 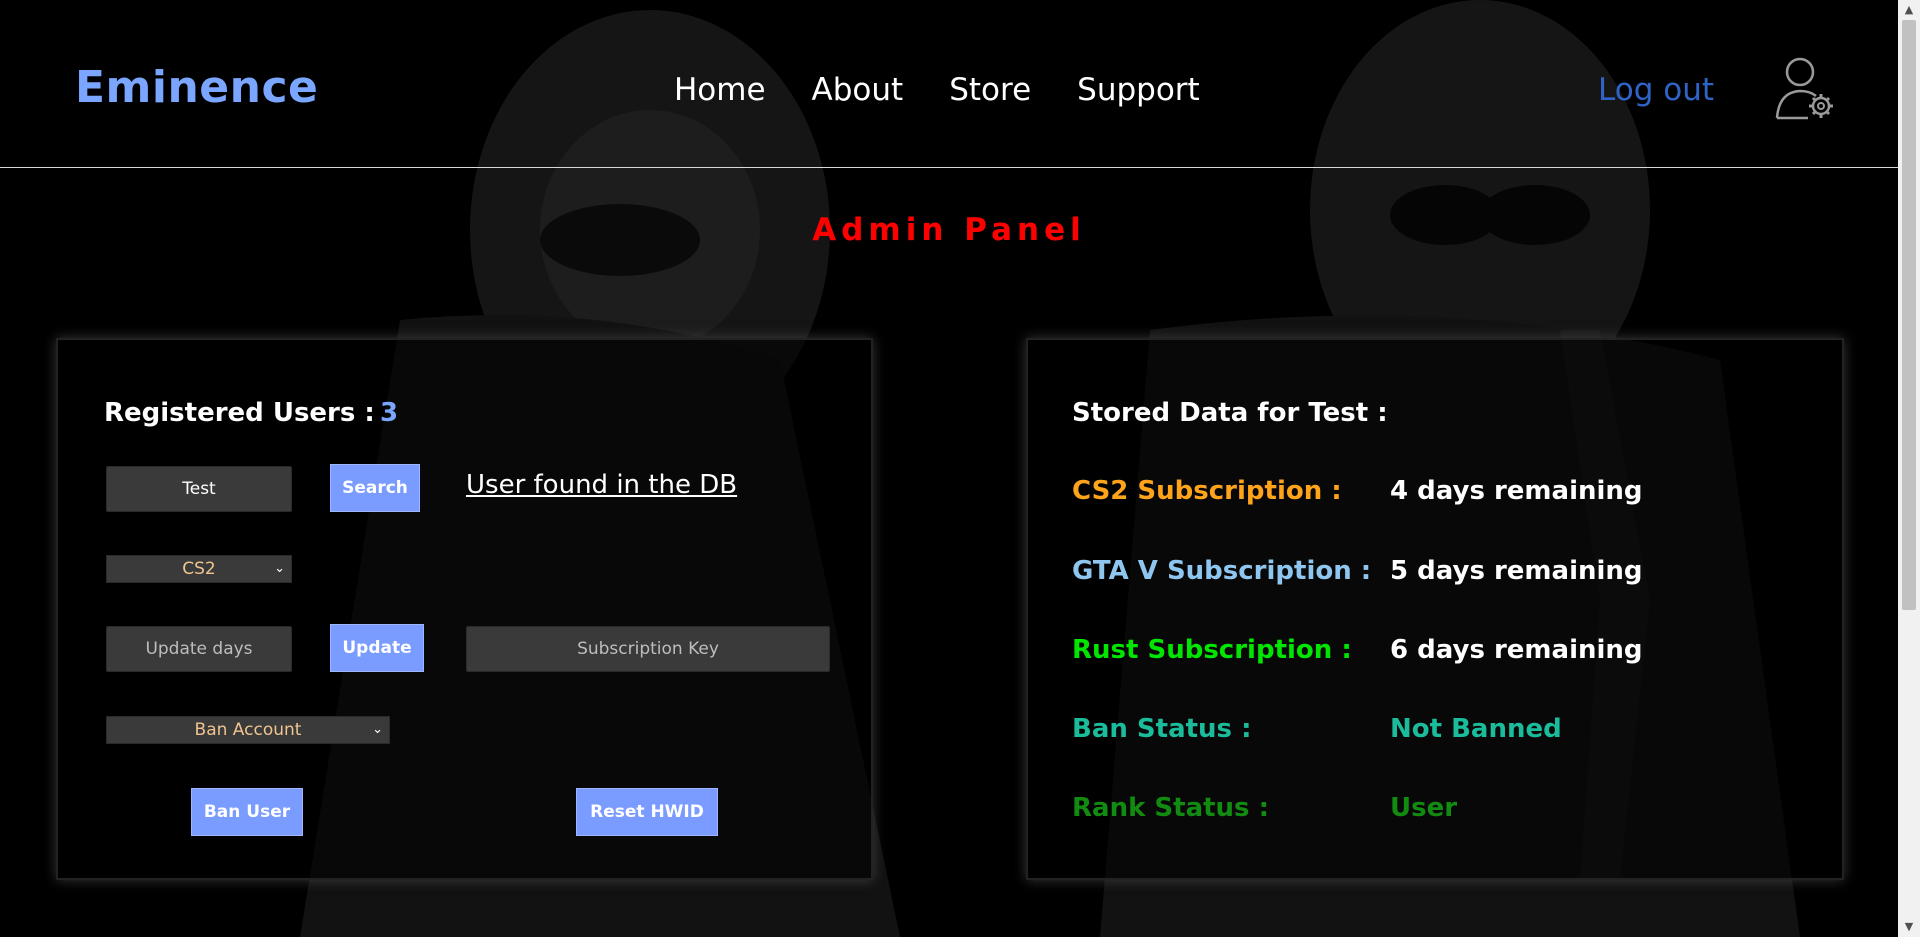 What do you see at coordinates (1476, 729) in the screenshot?
I see `ban-status-value: Not Banned` at bounding box center [1476, 729].